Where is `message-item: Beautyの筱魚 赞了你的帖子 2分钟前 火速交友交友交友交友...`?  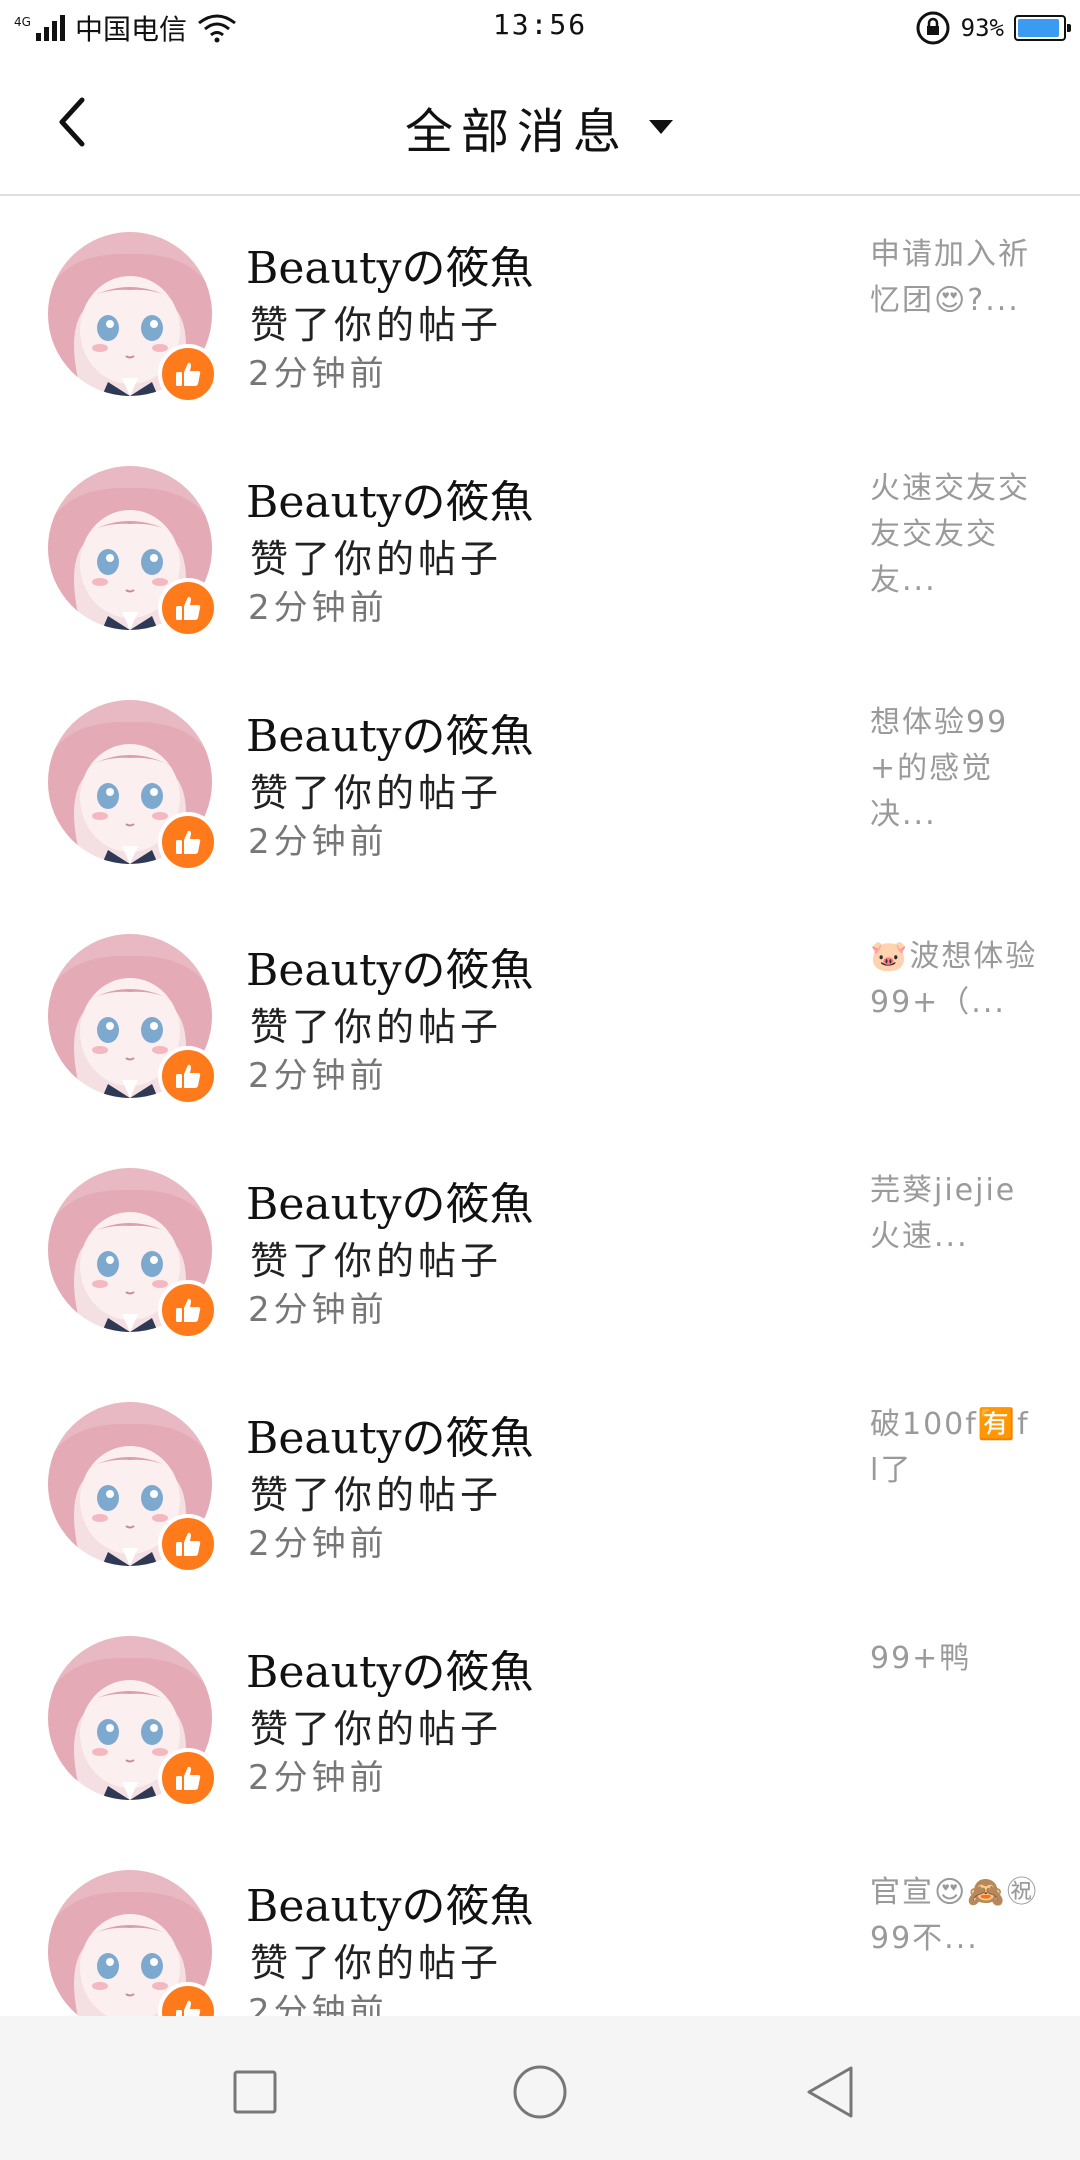
message-item: Beautyの筱魚 赞了你的帖子 2分钟前 火速交友交友交友交友... is located at coordinates (540, 547).